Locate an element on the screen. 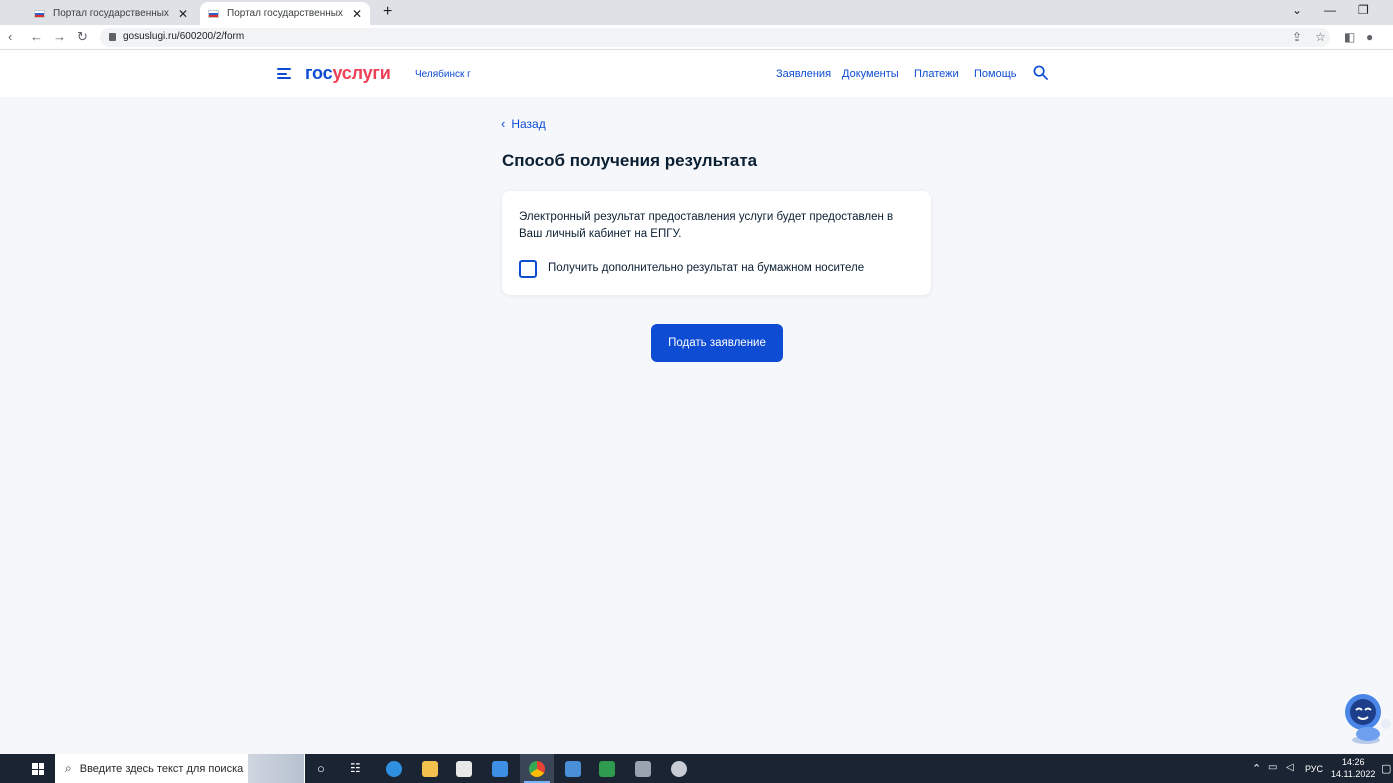 This screenshot has width=1393, height=783. browser-tab-2: Портал государственных услуг ✕ is located at coordinates (285, 13).